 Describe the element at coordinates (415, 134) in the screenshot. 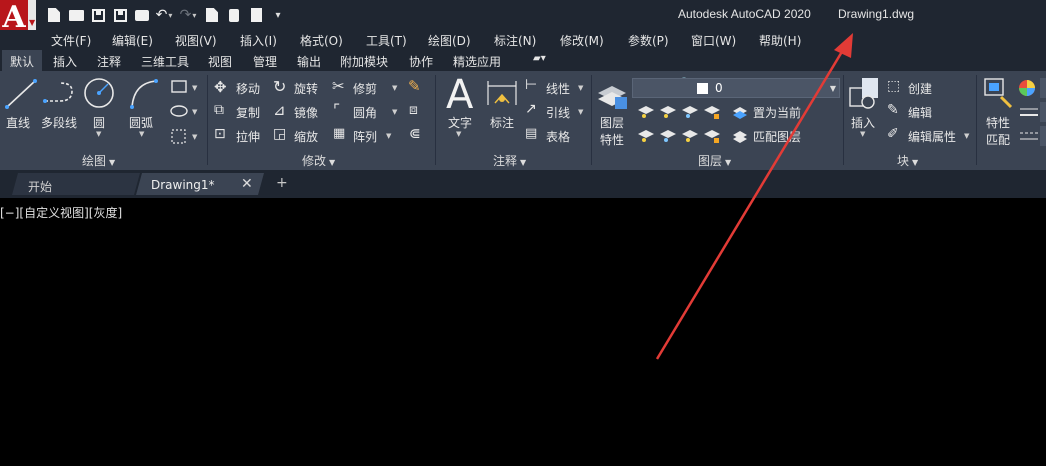

I see `offset-icon: ⋐` at that location.